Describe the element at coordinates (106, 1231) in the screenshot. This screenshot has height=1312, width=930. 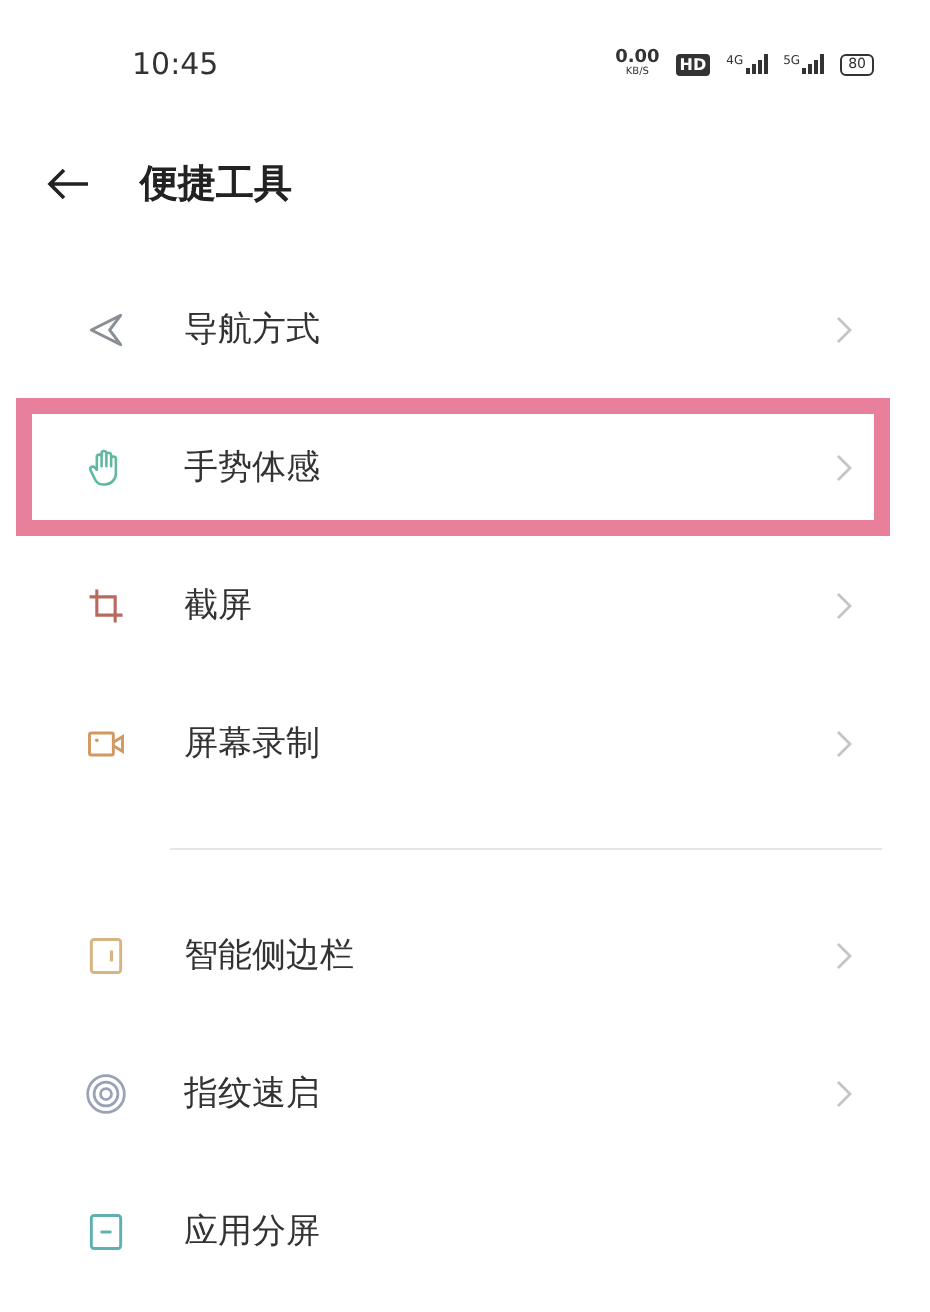
I see `split-screen-icon` at that location.